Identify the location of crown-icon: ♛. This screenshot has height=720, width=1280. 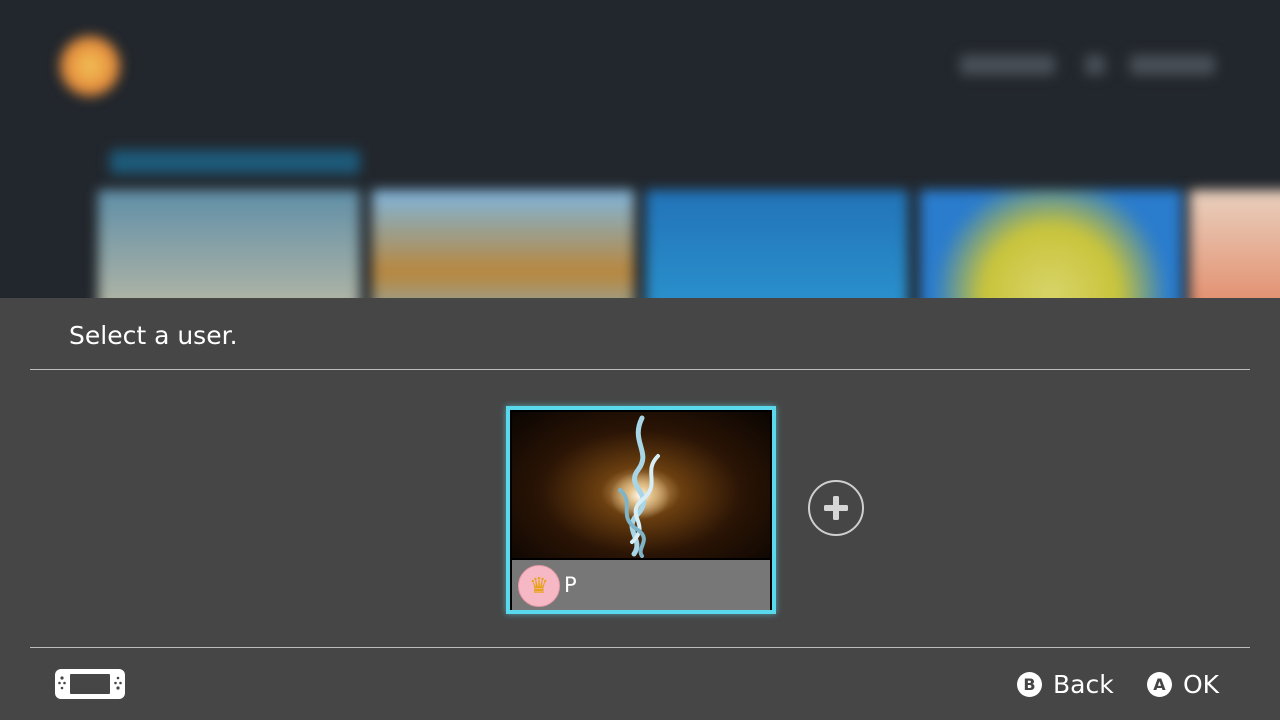
(539, 586).